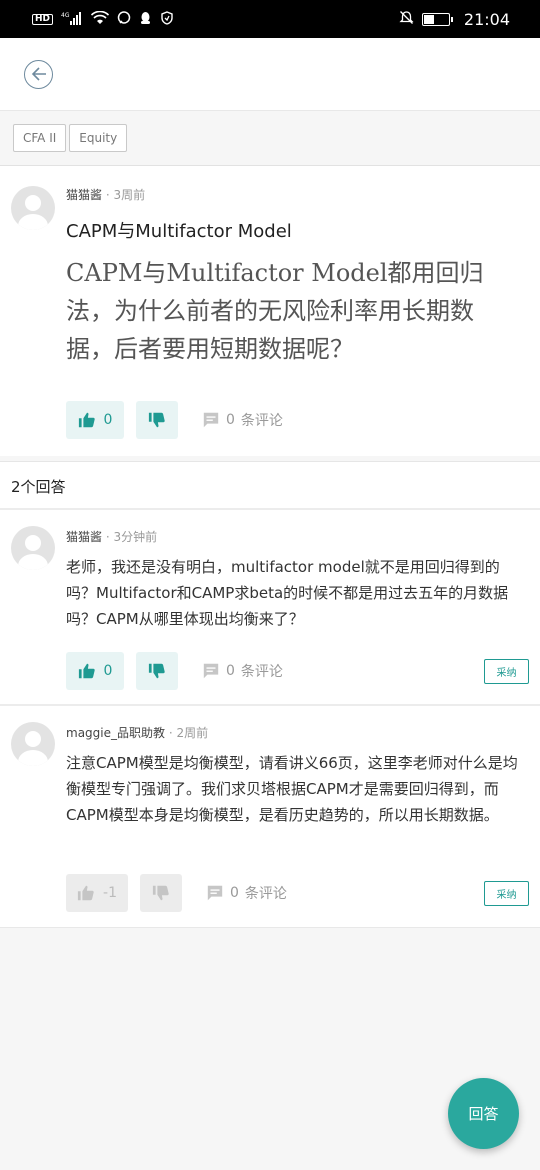  Describe the element at coordinates (454, 19) in the screenshot. I see `status-right: 21:04` at that location.